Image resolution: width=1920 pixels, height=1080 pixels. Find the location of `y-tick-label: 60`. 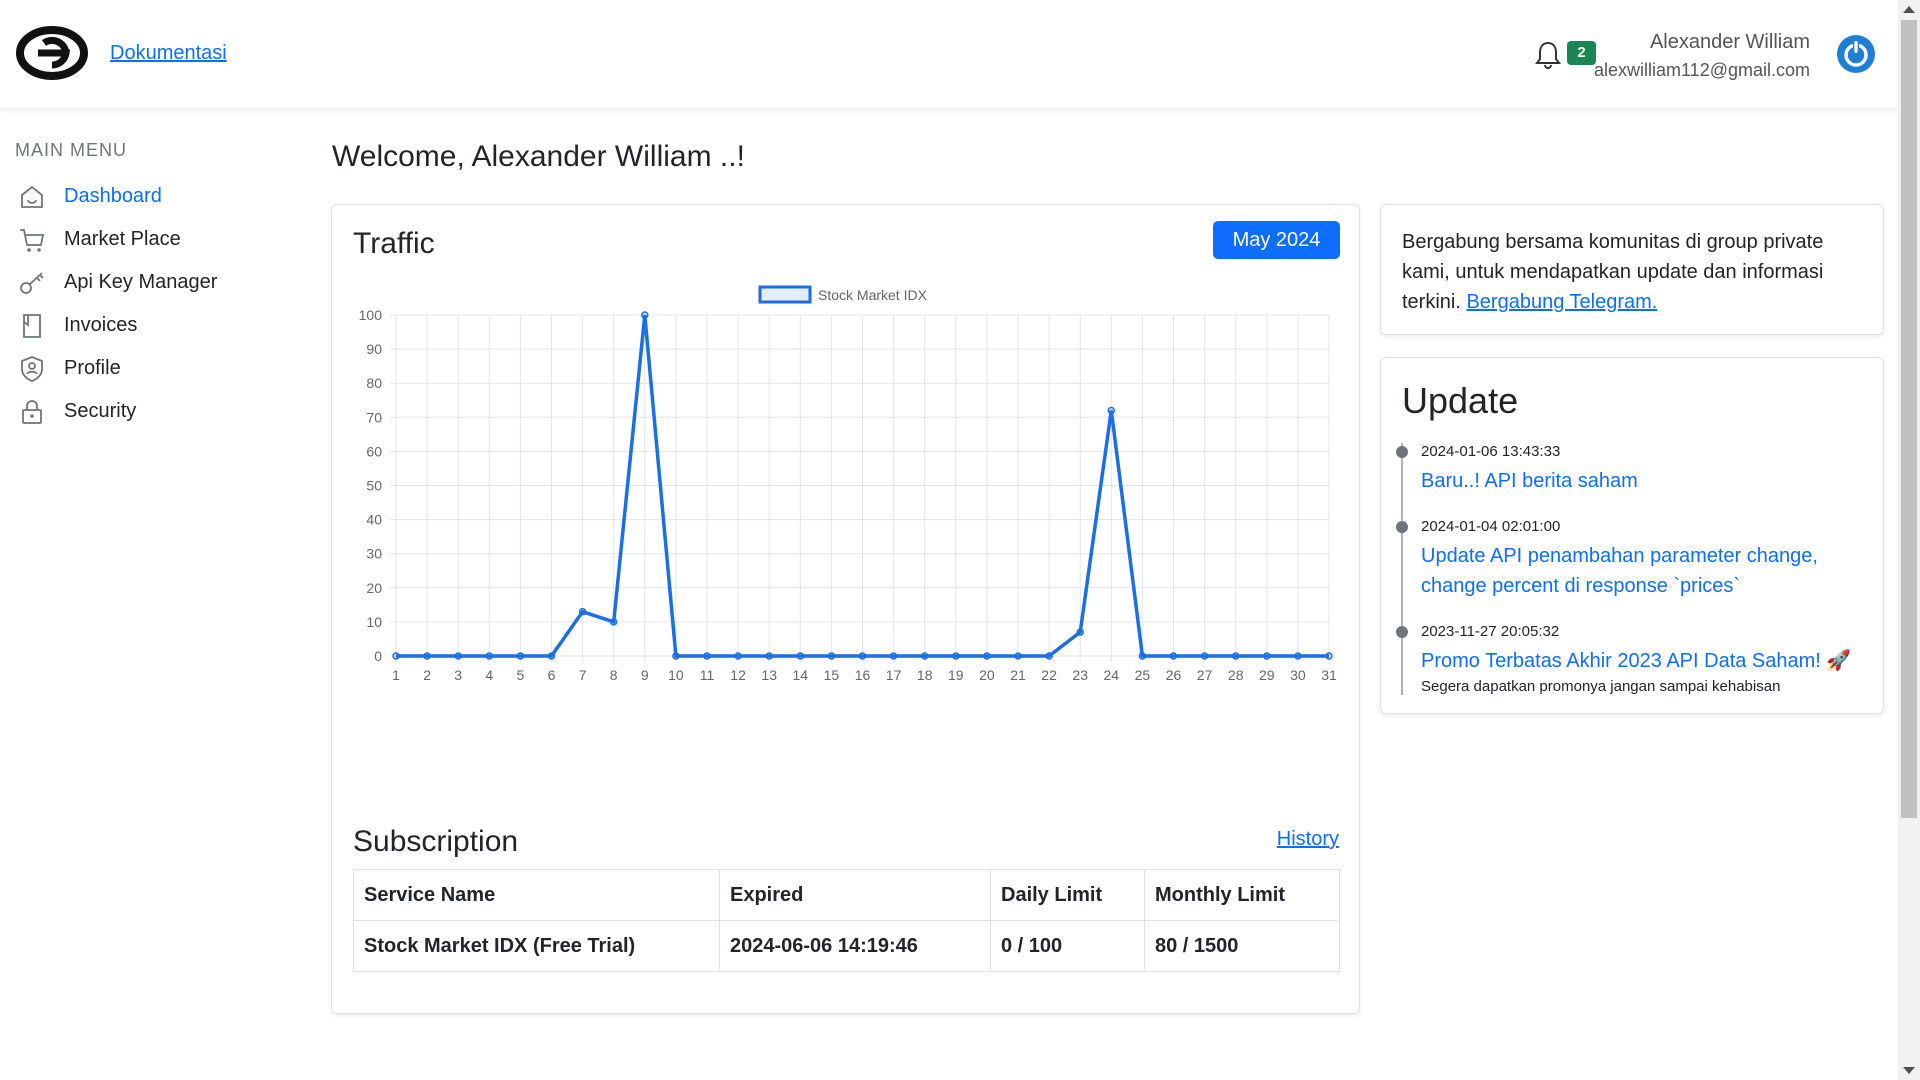

y-tick-label: 60 is located at coordinates (374, 451).